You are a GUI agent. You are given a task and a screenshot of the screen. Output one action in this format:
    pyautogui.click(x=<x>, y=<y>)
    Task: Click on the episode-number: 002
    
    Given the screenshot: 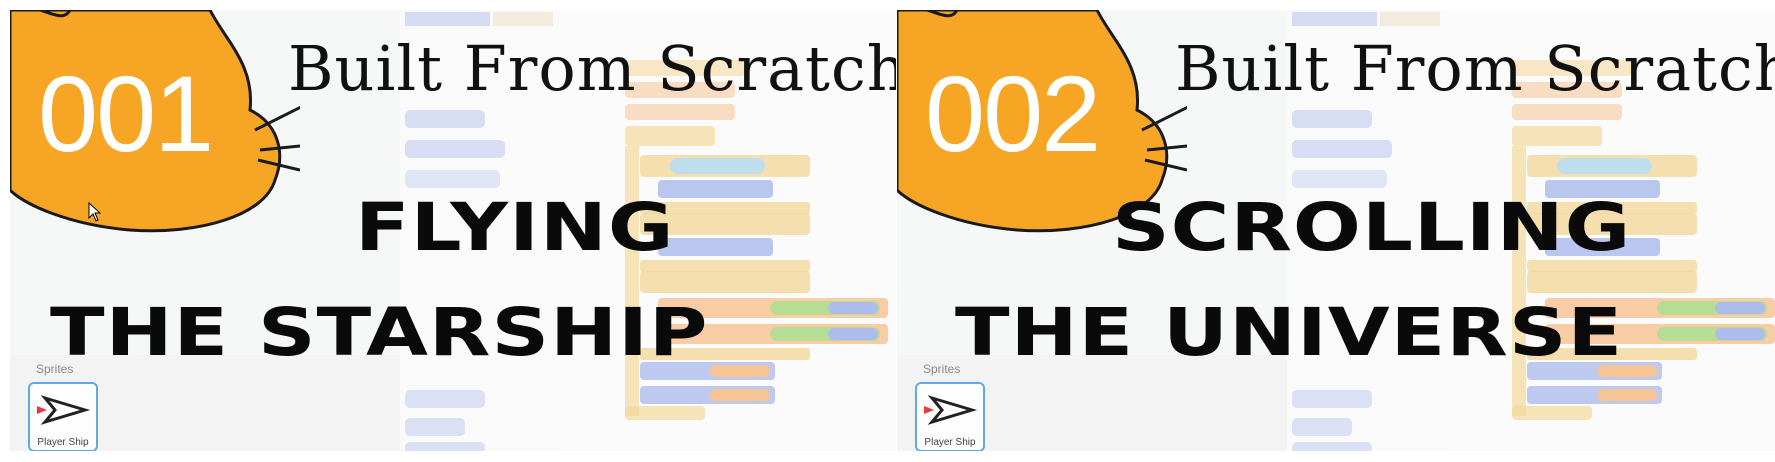 What is the action you would take?
    pyautogui.click(x=1013, y=113)
    